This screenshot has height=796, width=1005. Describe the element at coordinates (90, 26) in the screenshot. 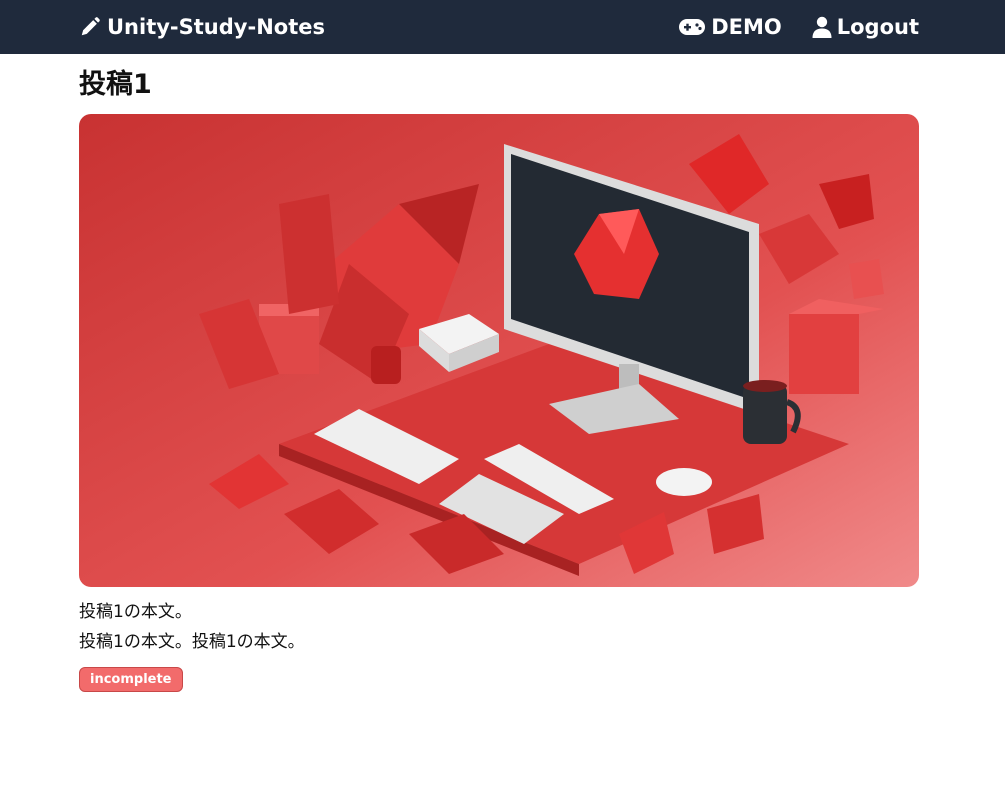

I see `pencil-icon` at that location.